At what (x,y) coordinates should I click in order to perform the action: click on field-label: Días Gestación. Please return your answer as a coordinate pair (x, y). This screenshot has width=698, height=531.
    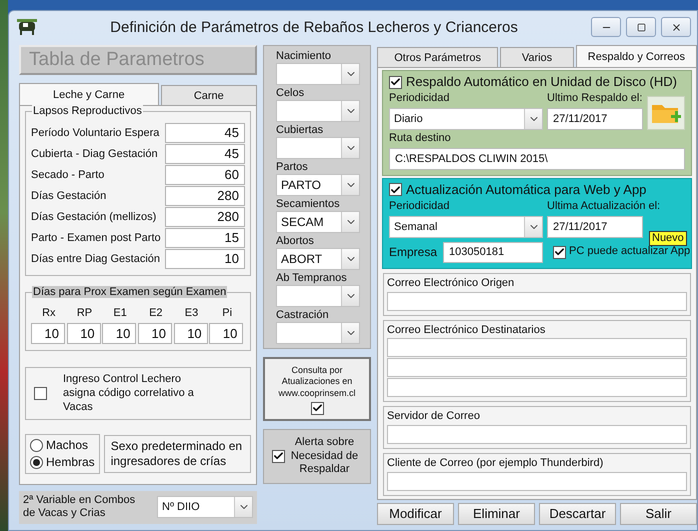
    Looking at the image, I should click on (69, 196).